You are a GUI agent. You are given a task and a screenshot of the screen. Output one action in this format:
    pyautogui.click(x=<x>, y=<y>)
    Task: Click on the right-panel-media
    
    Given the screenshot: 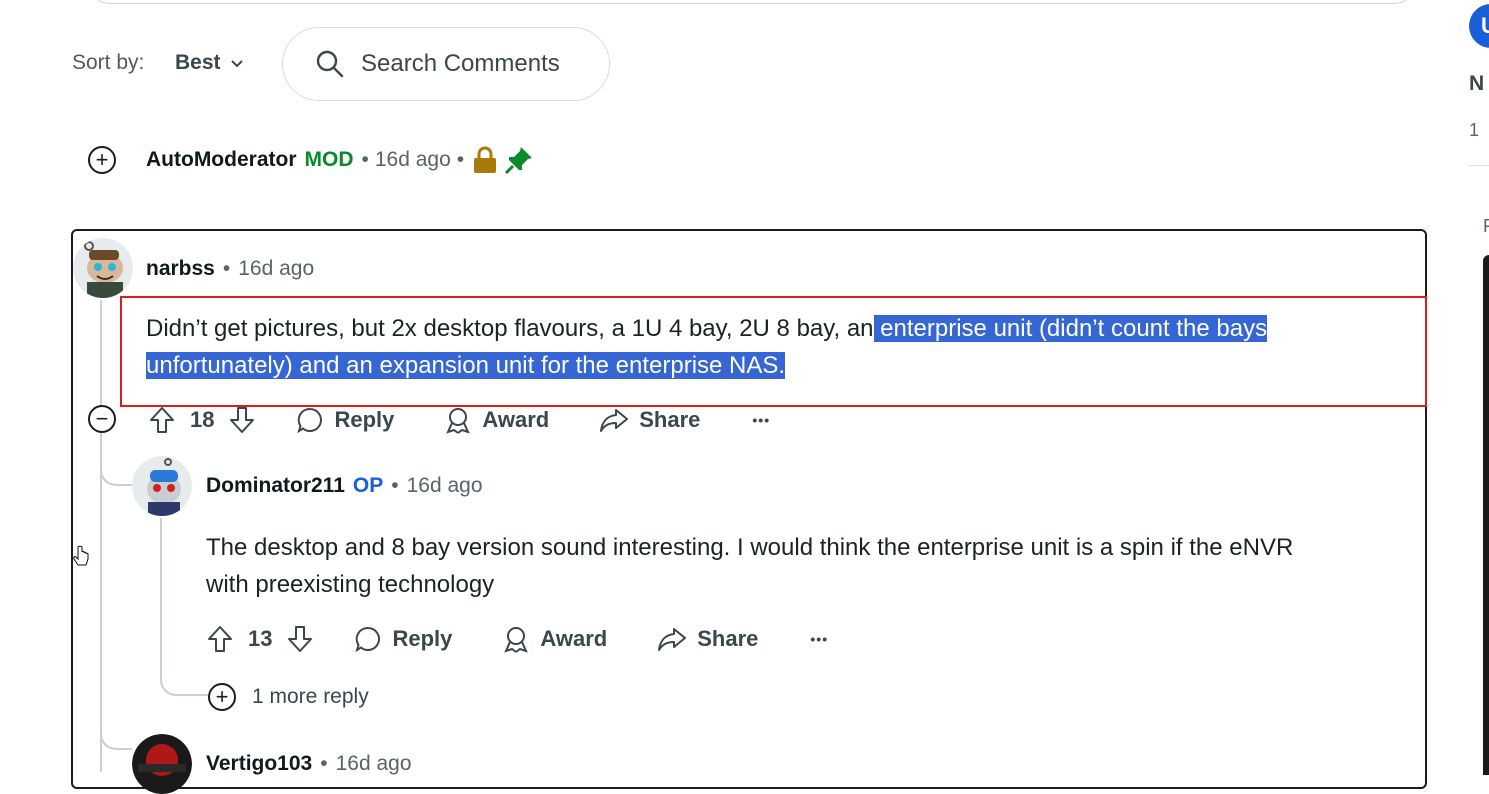 What is the action you would take?
    pyautogui.click(x=1486, y=515)
    